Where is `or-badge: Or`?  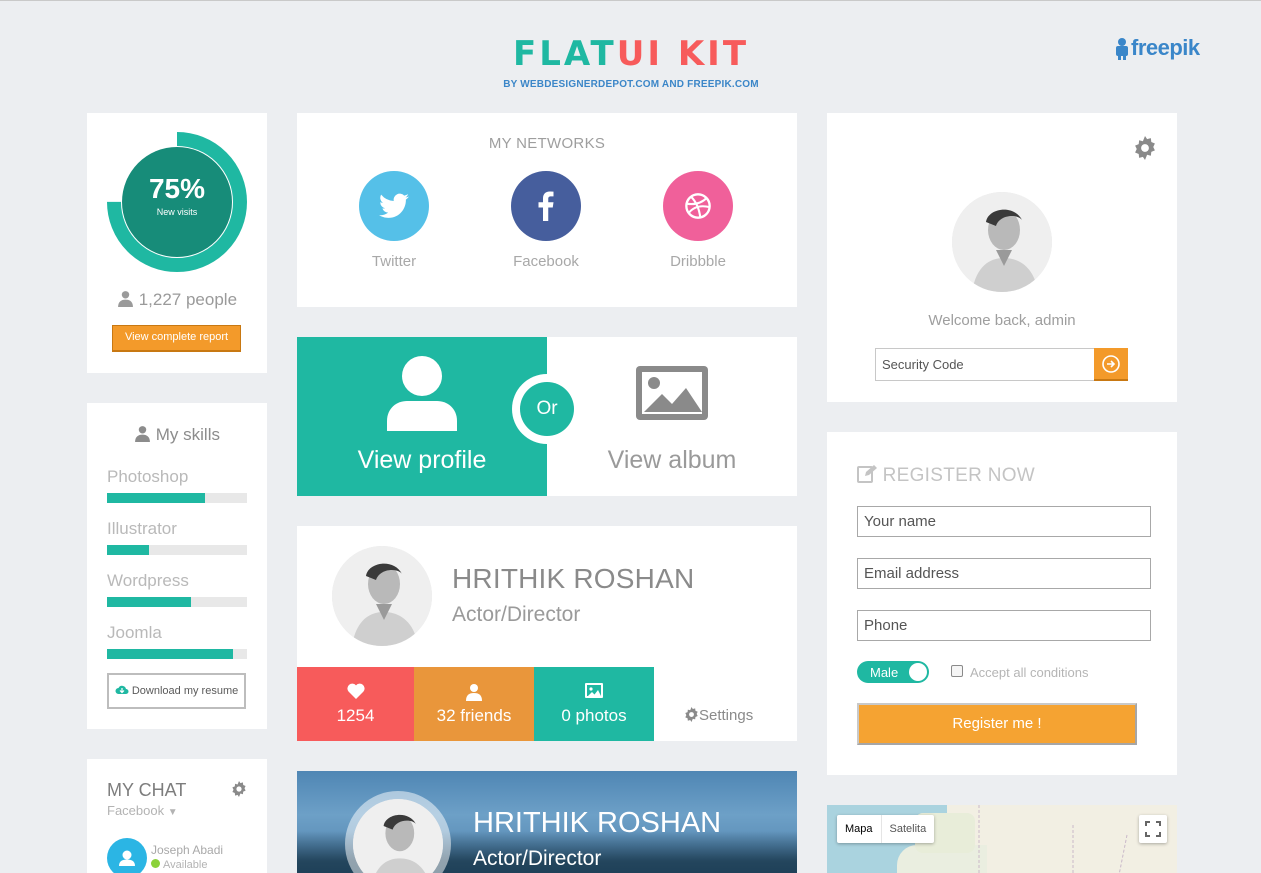 or-badge: Or is located at coordinates (547, 409).